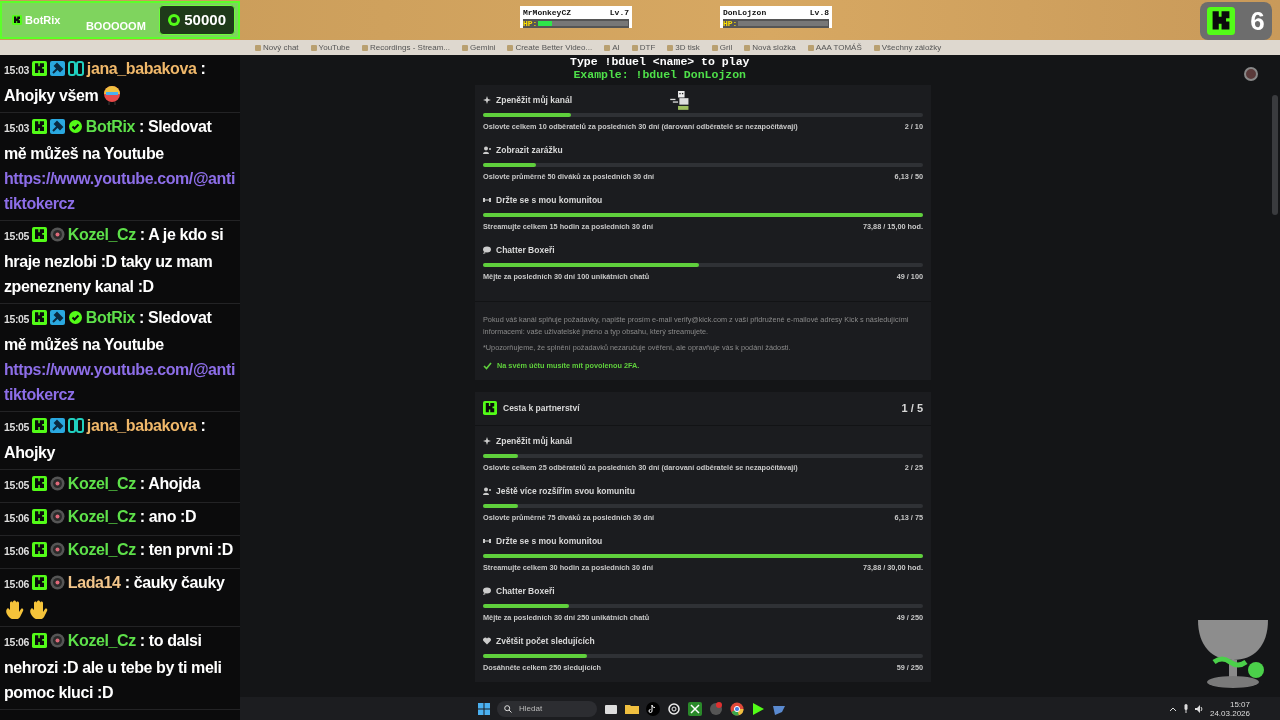 The image size is (1280, 720). What do you see at coordinates (186, 234) in the screenshot?
I see `chat-message: A je kdo si` at bounding box center [186, 234].